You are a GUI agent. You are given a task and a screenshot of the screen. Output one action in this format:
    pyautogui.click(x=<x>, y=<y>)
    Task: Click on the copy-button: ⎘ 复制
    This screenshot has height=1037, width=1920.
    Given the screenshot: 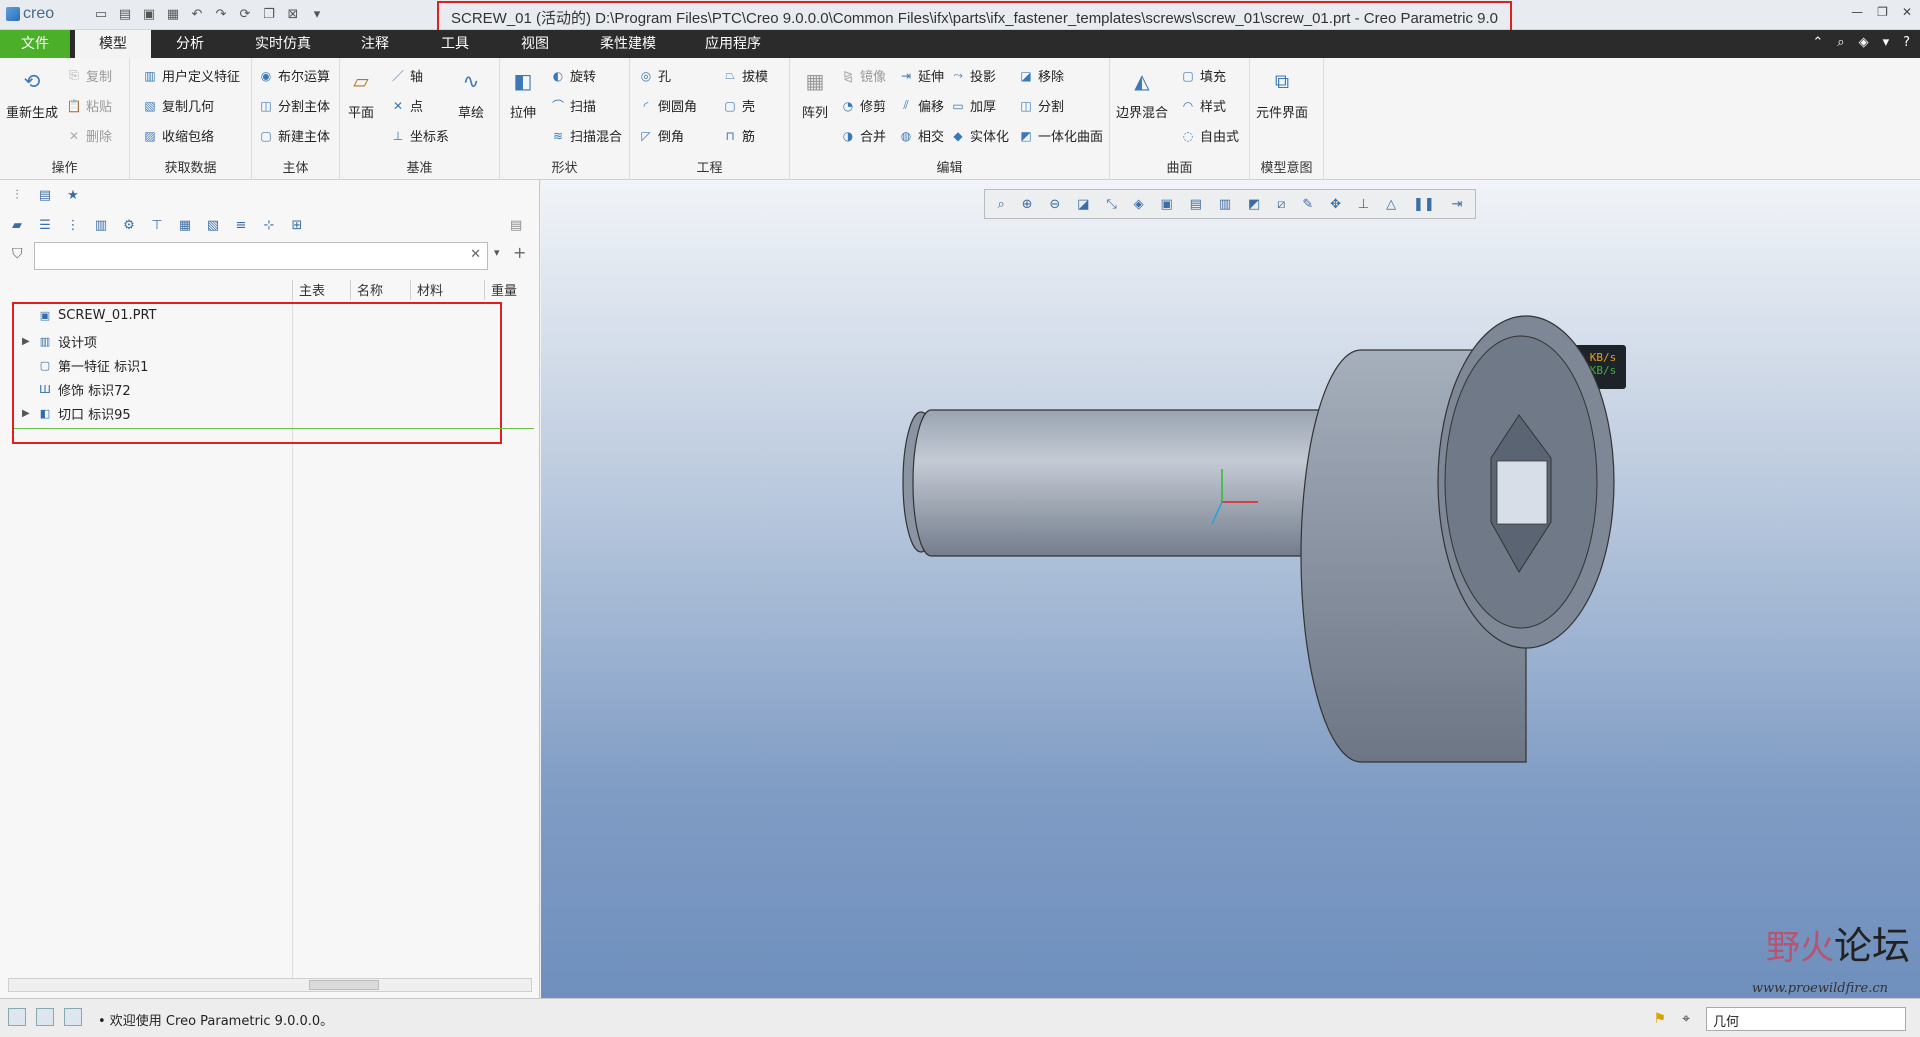 What is the action you would take?
    pyautogui.click(x=89, y=75)
    